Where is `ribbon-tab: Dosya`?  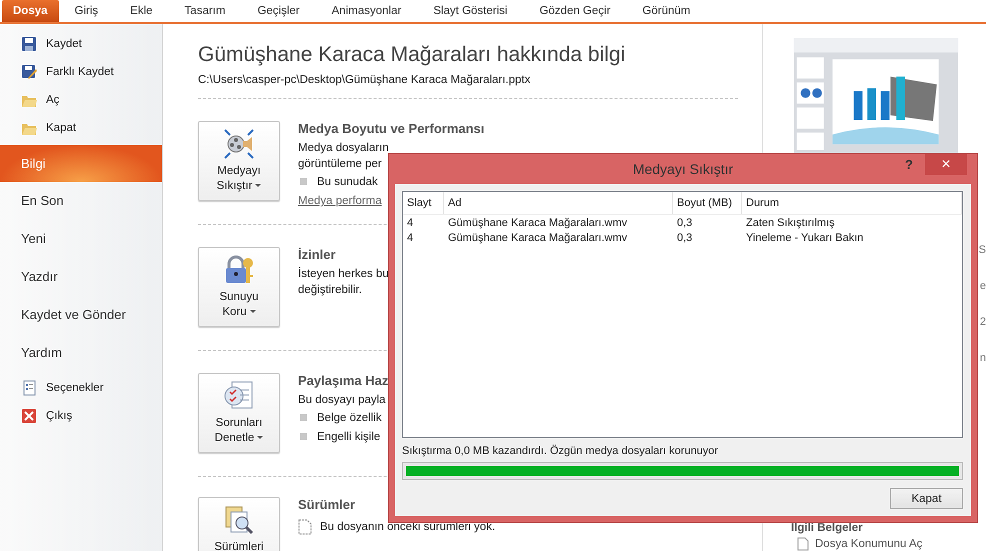 ribbon-tab: Dosya is located at coordinates (30, 11).